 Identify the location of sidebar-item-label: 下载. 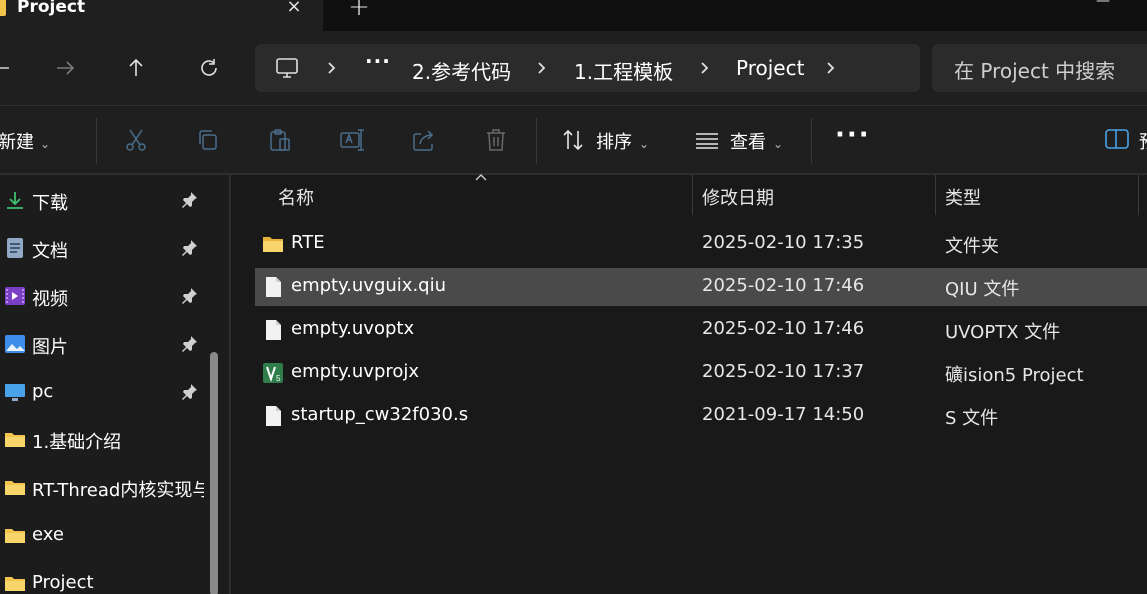
(50, 203).